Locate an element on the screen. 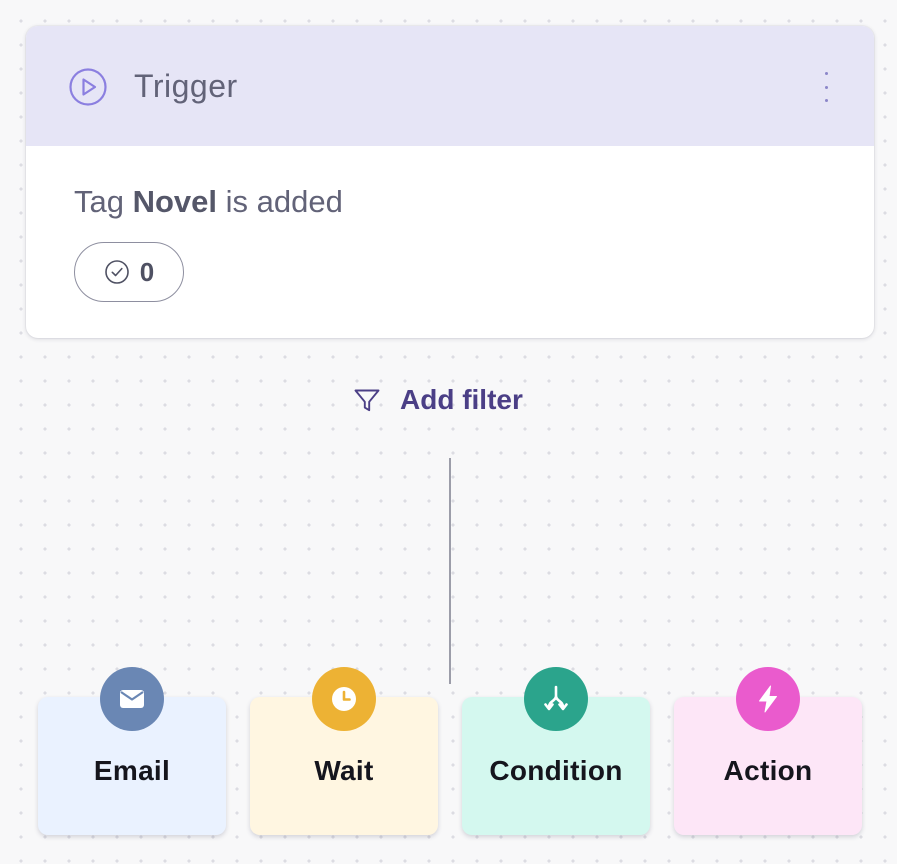 The image size is (897, 864). play-circle-icon is located at coordinates (88, 87).